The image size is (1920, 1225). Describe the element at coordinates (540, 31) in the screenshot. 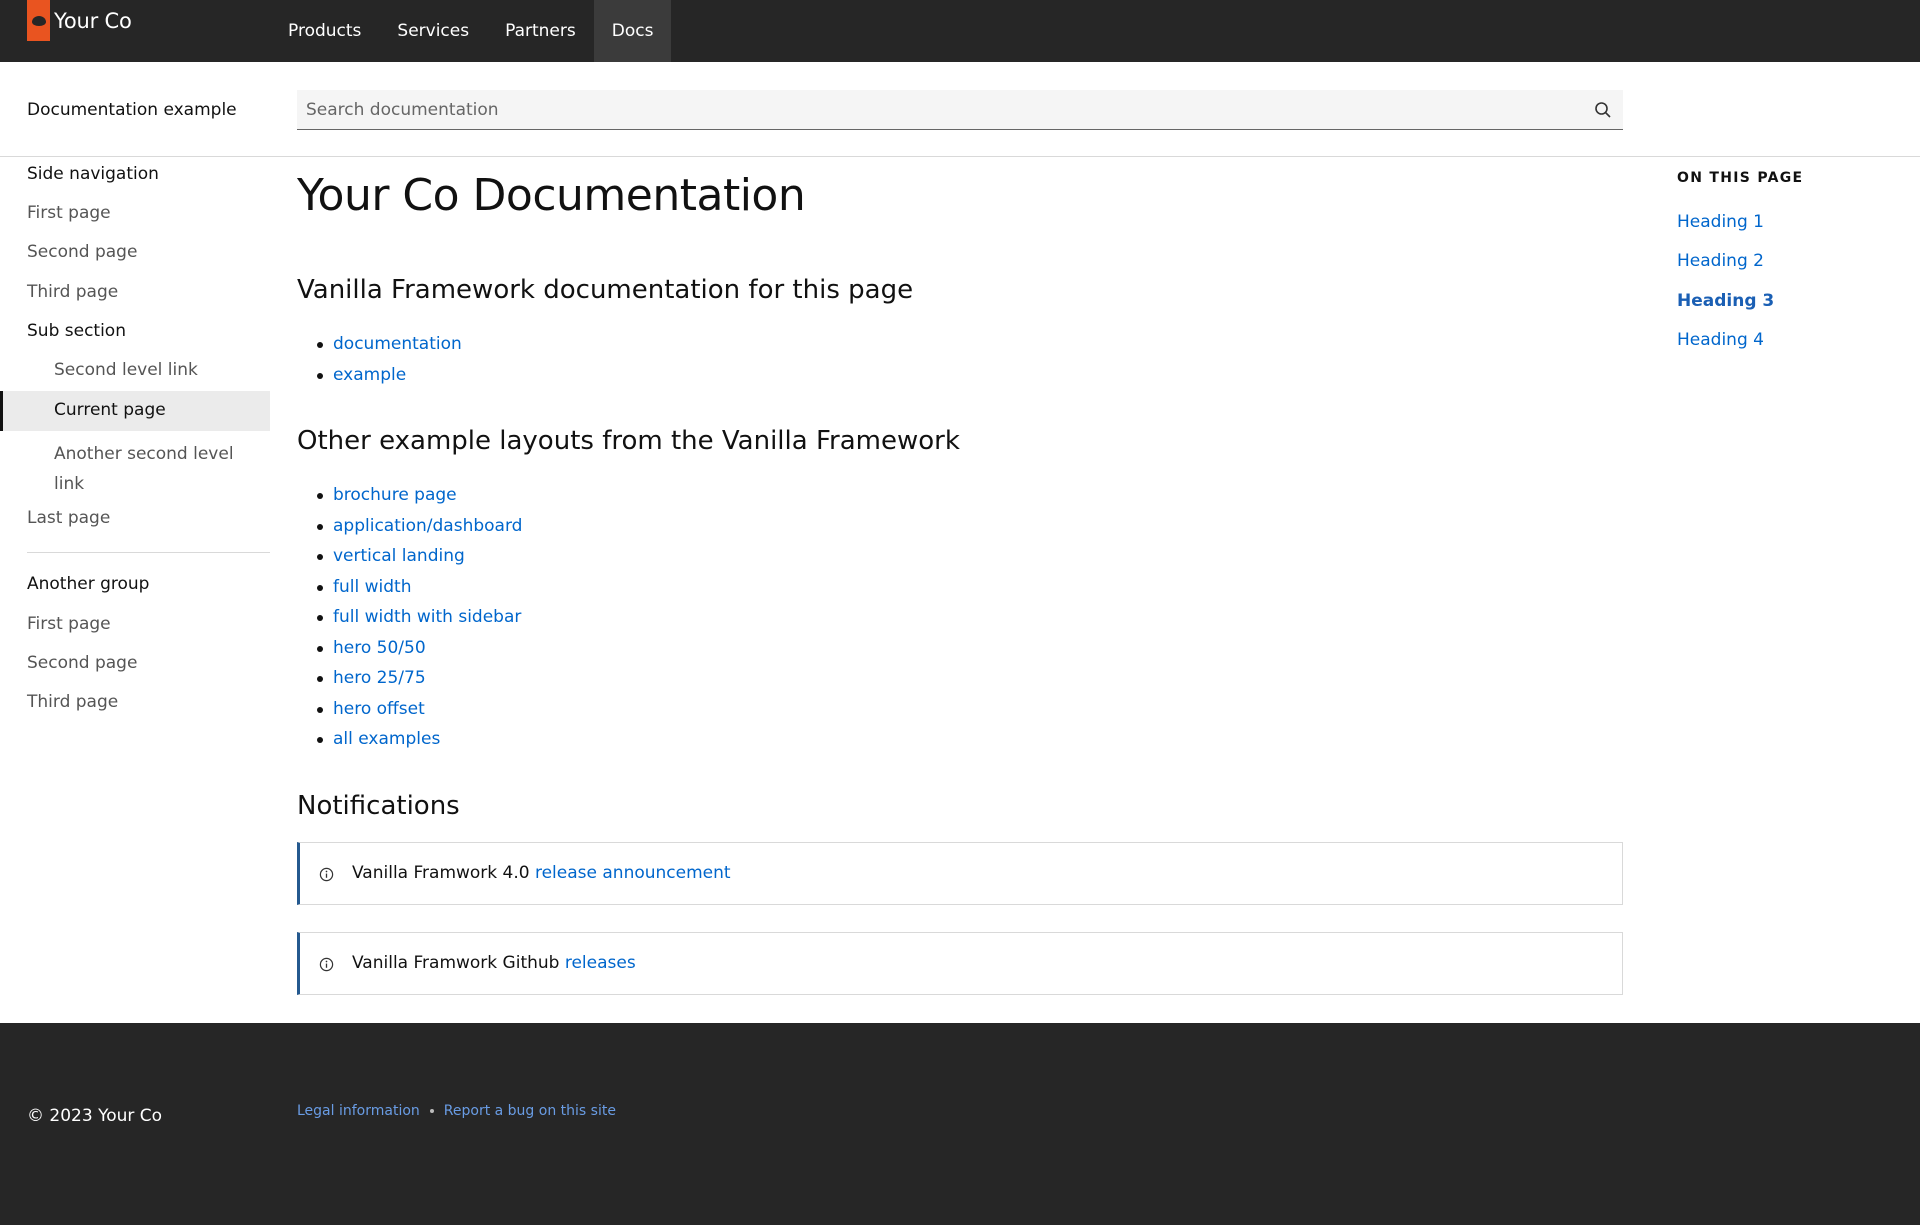

I see `nav-item-partners: Partners` at that location.